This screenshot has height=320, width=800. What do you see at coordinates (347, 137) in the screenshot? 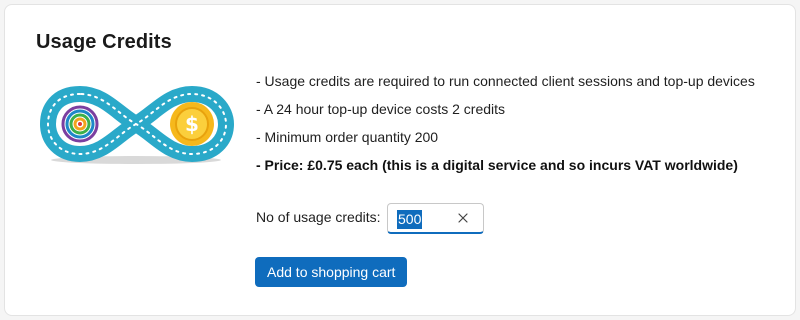
I see `description-item-minimum-order: - Minimum order quantity 200` at bounding box center [347, 137].